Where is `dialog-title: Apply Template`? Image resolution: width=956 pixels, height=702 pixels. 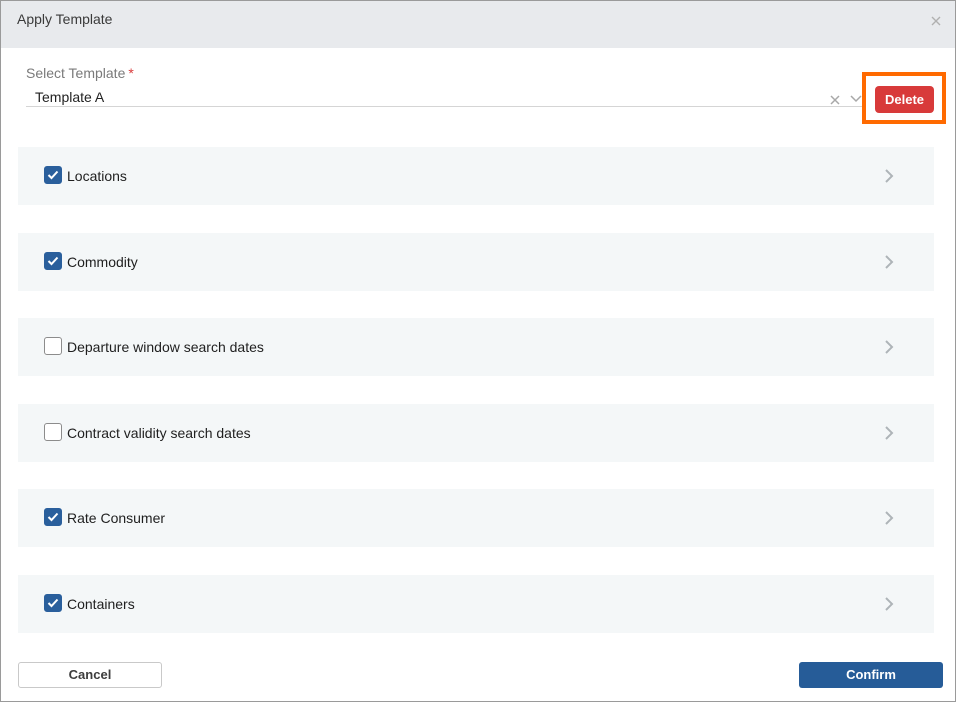
dialog-title: Apply Template is located at coordinates (65, 19).